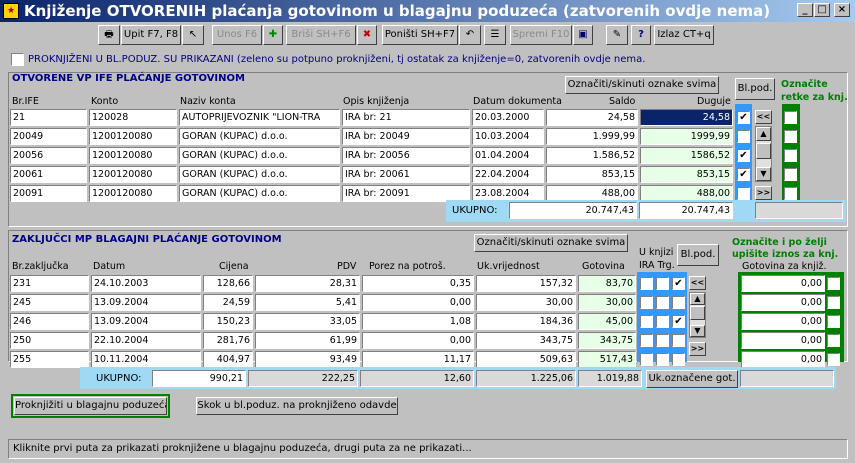 This screenshot has height=463, width=855. What do you see at coordinates (228, 340) in the screenshot?
I see `section2-cell-cijena: 281,76` at bounding box center [228, 340].